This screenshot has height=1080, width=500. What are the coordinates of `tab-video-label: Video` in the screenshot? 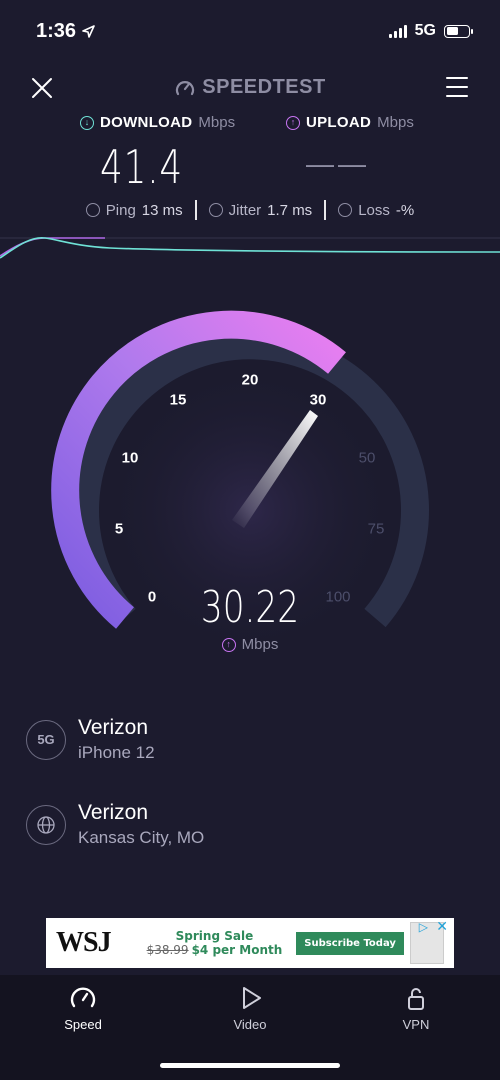 It's located at (250, 1024).